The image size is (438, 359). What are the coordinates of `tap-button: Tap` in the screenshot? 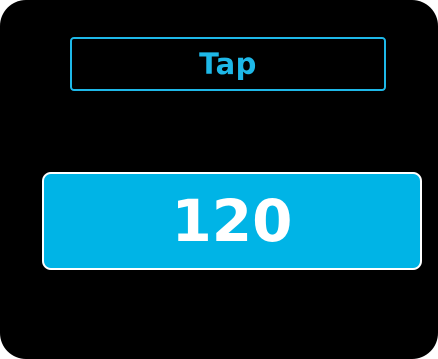 It's located at (228, 64).